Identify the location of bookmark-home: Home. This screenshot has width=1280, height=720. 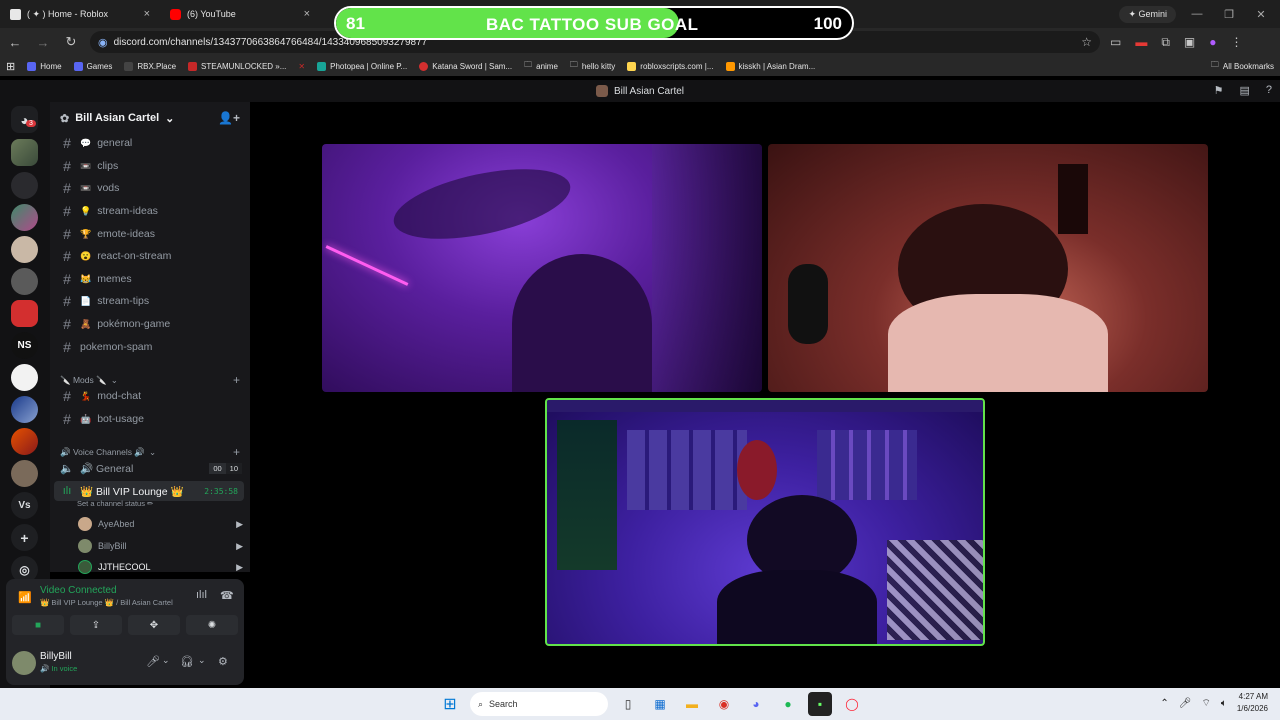
(44, 66).